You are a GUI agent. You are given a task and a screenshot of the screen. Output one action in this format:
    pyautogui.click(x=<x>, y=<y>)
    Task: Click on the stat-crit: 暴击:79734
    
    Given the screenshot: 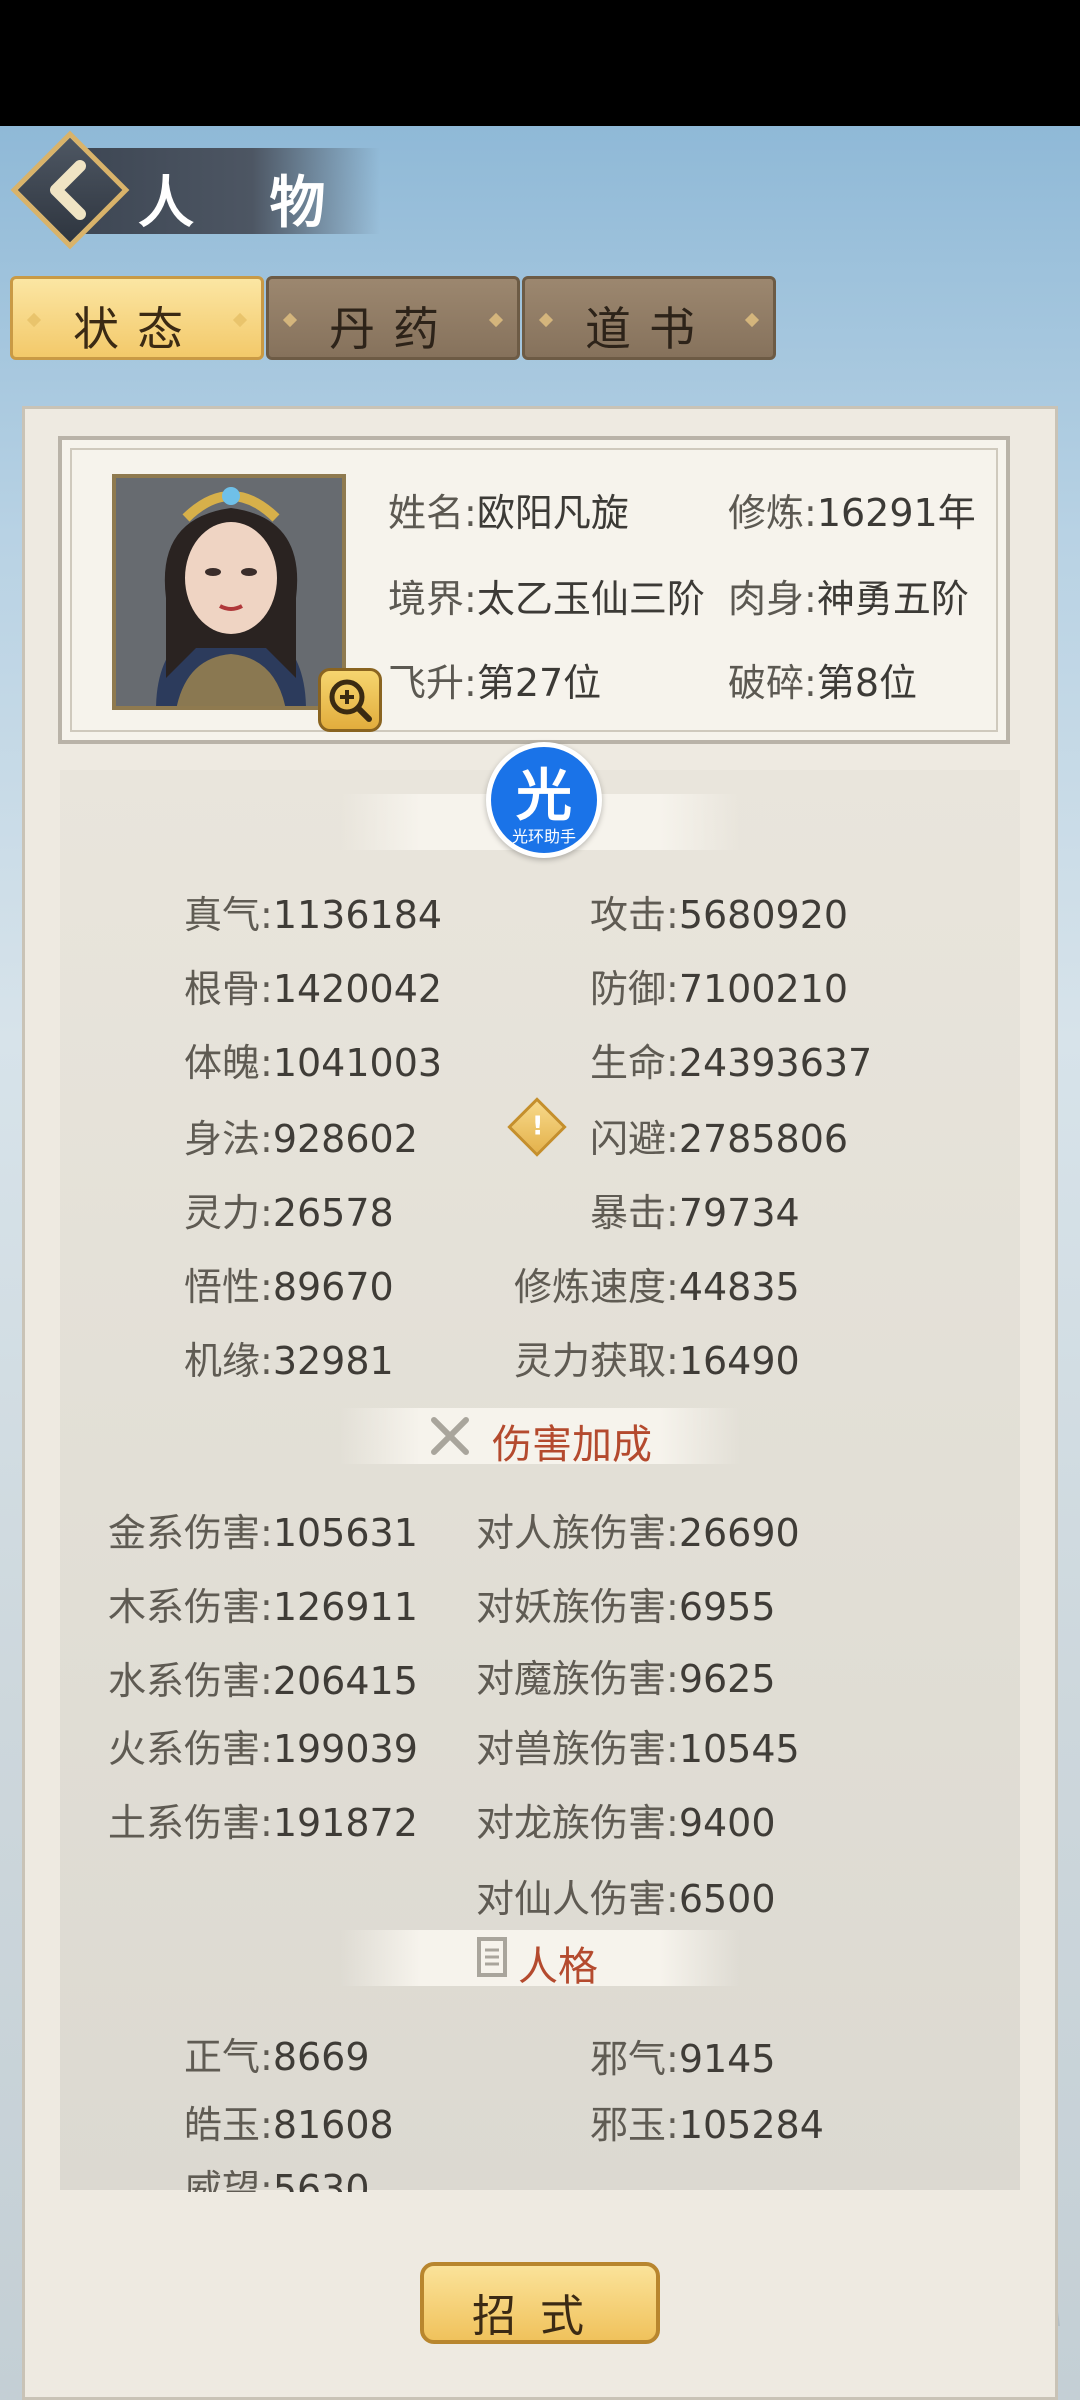 What is the action you would take?
    pyautogui.click(x=695, y=1209)
    